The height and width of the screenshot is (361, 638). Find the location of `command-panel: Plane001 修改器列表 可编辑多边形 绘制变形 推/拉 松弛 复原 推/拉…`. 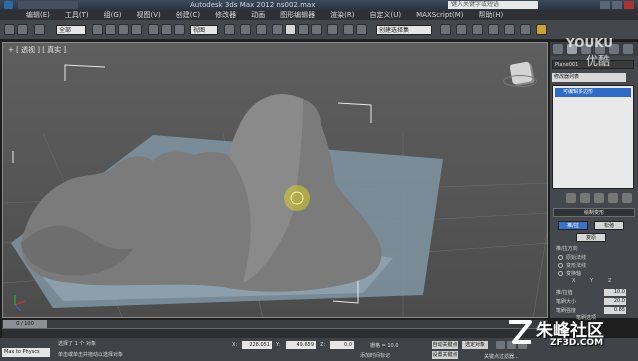

command-panel: Plane001 修改器列表 可编辑多边形 绘制变形 推/拉 松弛 复原 推/拉… is located at coordinates (594, 181).